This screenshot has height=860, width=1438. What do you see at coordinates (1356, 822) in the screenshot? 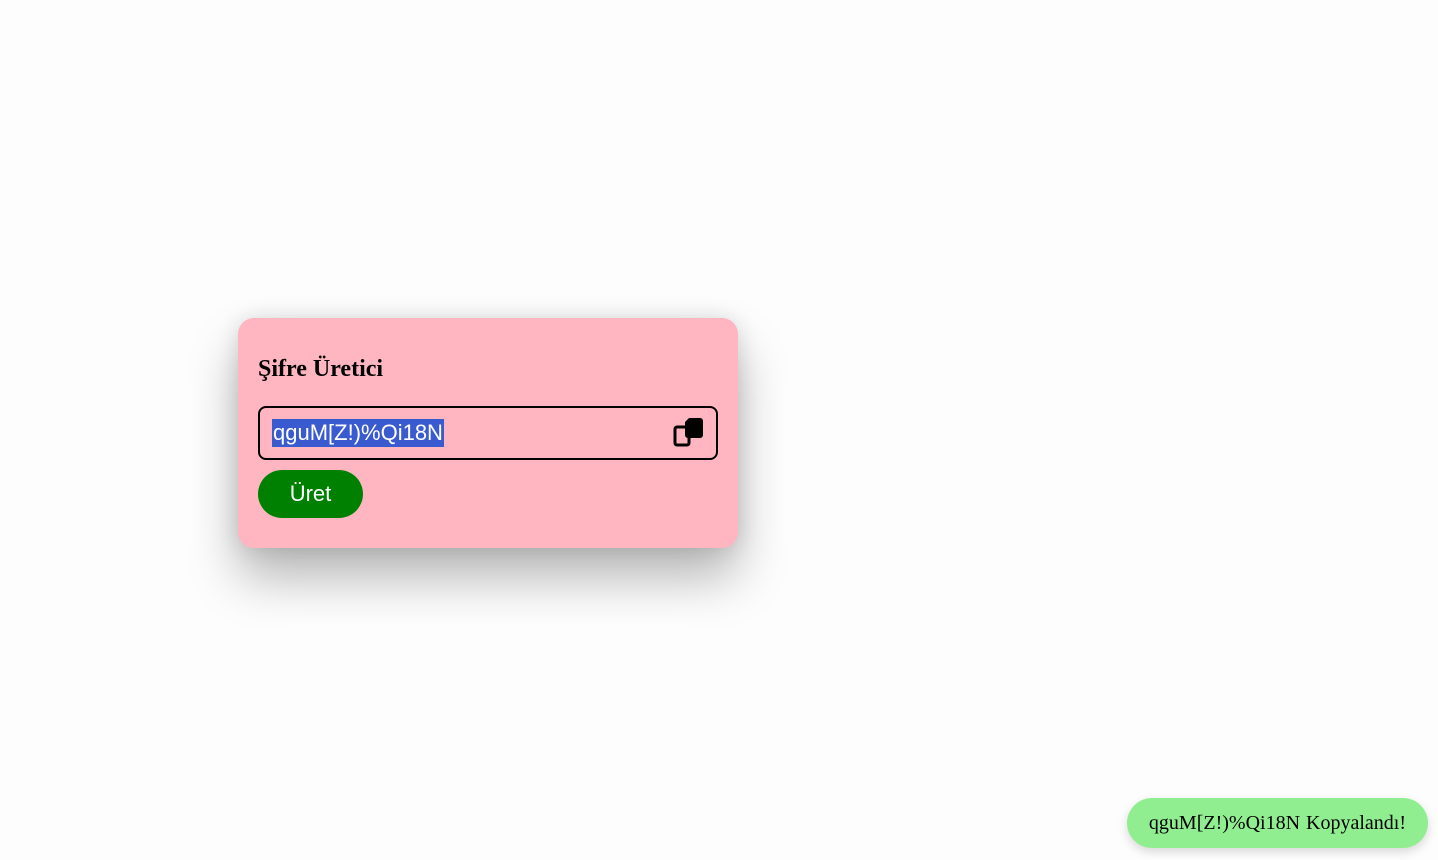
I see `toast-message: Kopyalandı!` at bounding box center [1356, 822].